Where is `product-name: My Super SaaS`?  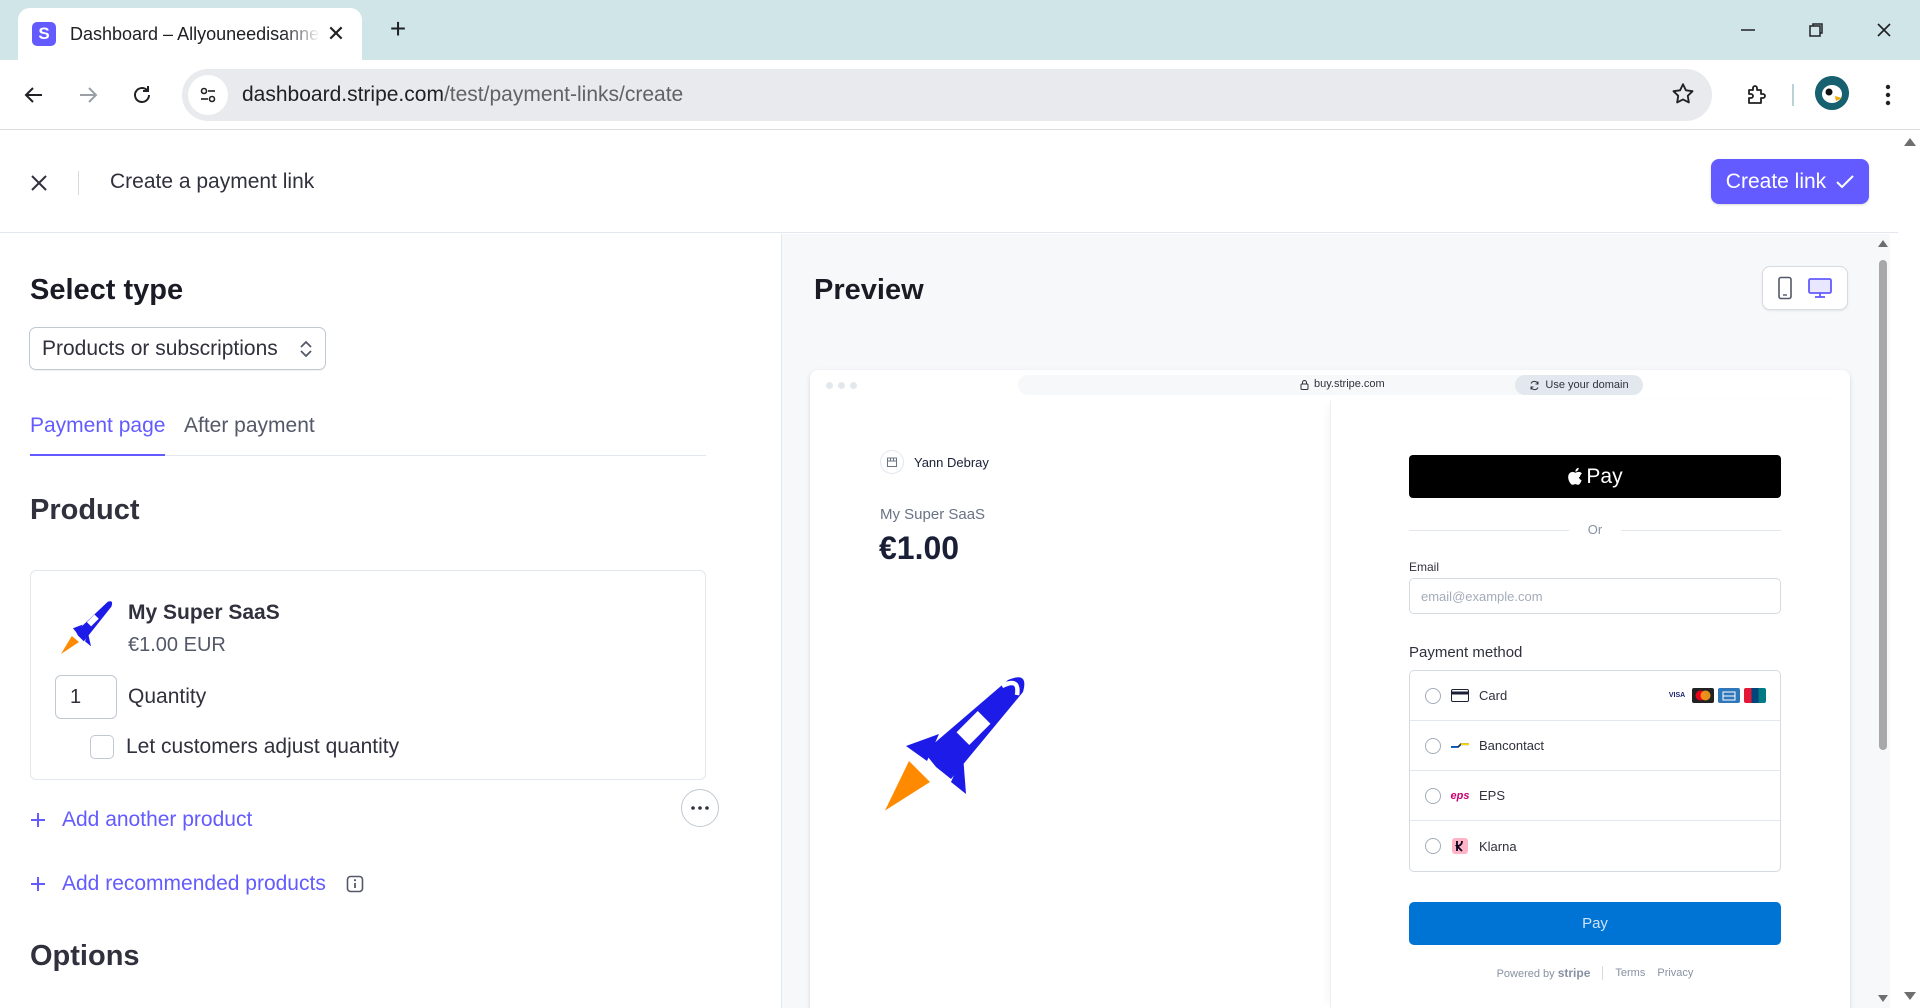
product-name: My Super SaaS is located at coordinates (204, 612).